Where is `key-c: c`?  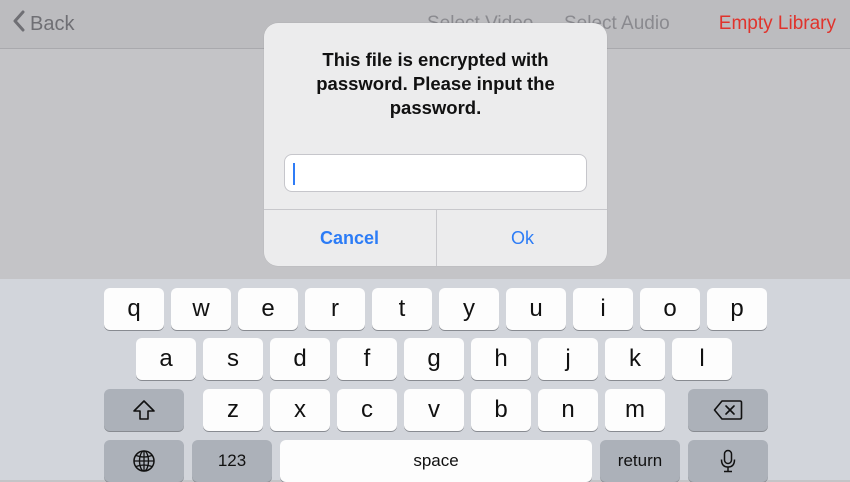 key-c: c is located at coordinates (367, 410).